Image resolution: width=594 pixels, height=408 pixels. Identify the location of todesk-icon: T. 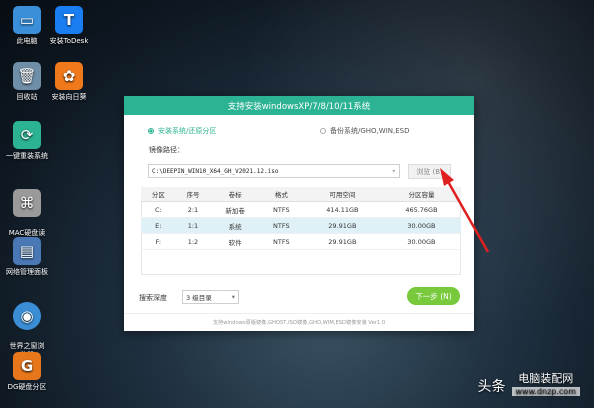
(69, 20).